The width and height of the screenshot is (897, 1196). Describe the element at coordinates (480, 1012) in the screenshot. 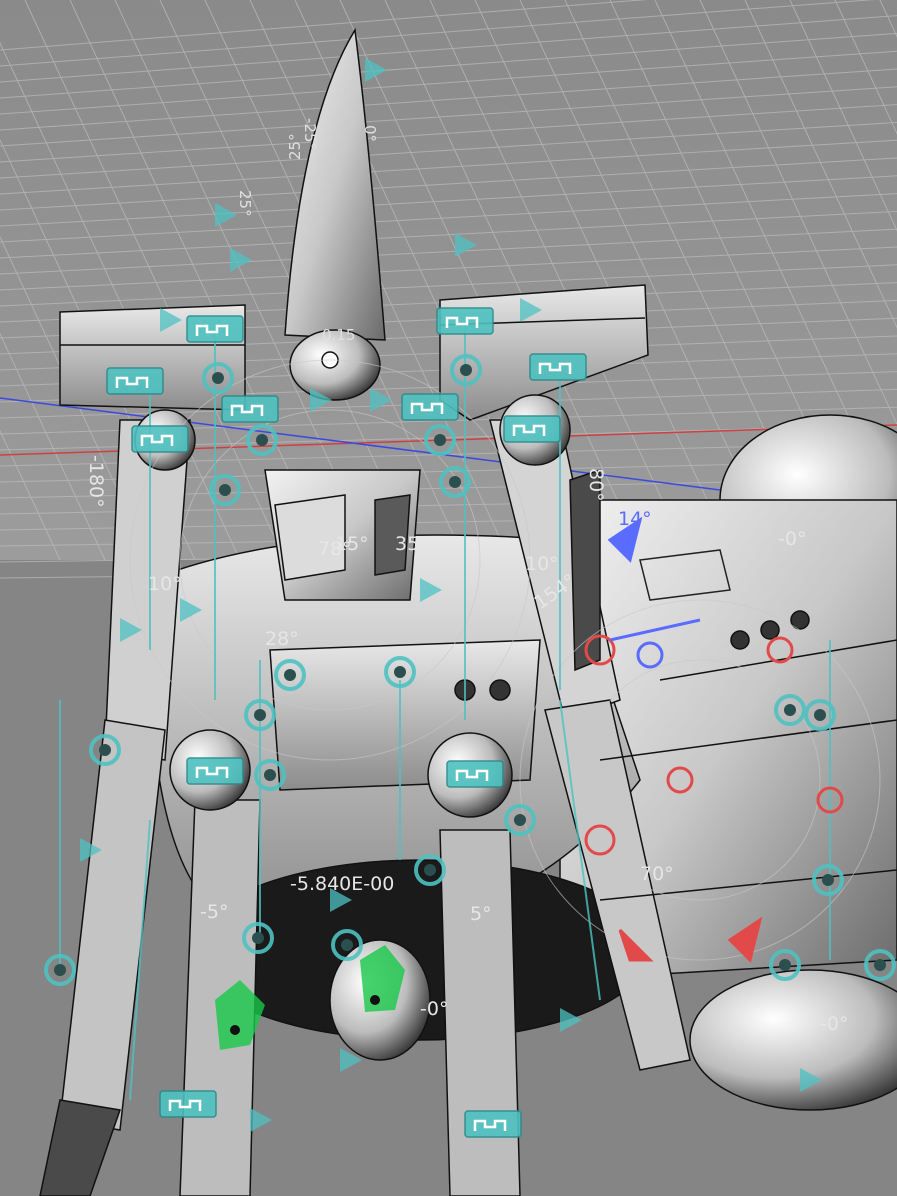

I see `leg-center-right` at that location.